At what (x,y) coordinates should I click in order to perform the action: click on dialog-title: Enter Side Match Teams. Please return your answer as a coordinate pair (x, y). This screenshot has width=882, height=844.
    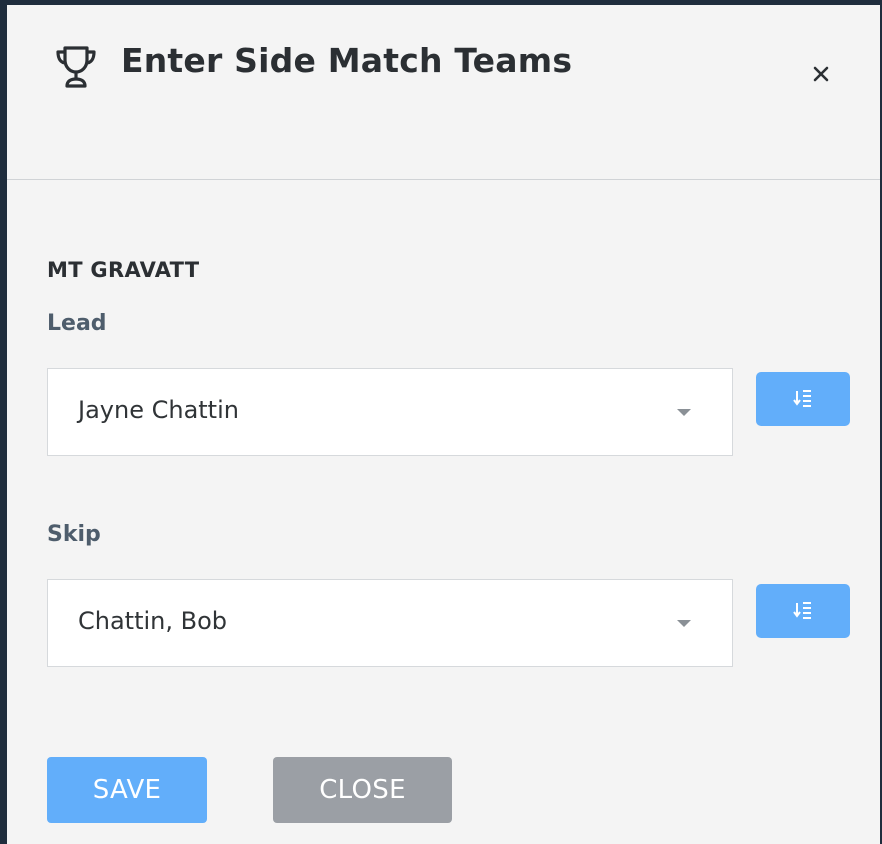
    Looking at the image, I should click on (347, 60).